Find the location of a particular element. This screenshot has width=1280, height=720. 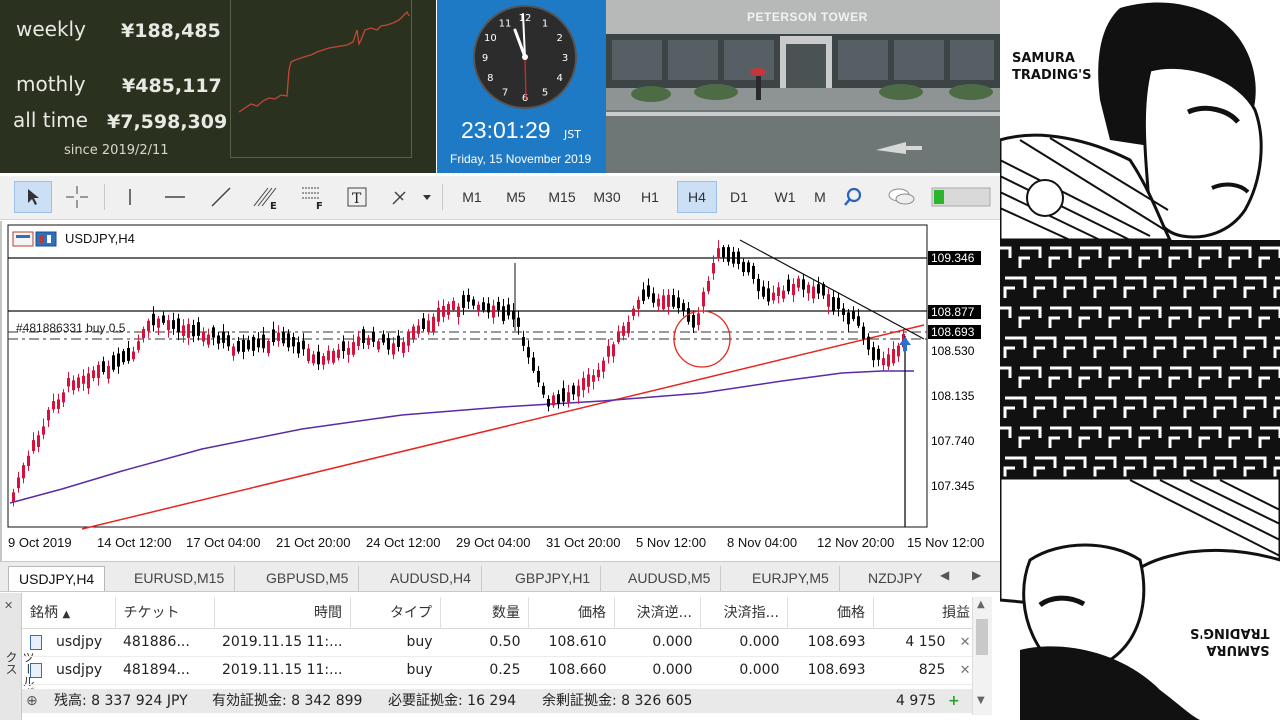

price-label: 107.740 is located at coordinates (953, 441).